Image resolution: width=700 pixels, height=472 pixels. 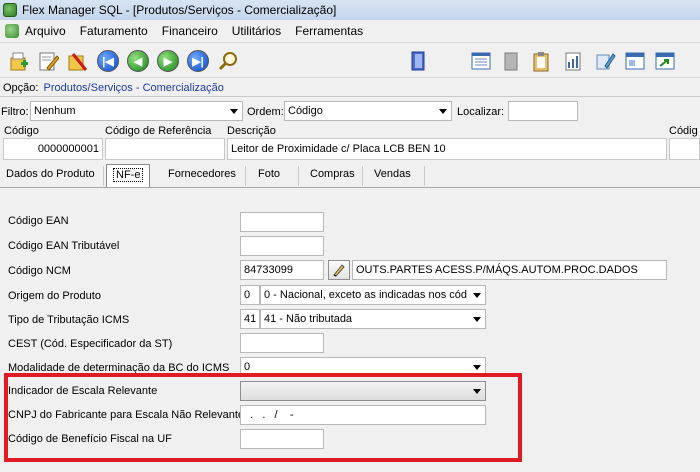 I want to click on cell-referencia, so click(x=165, y=149).